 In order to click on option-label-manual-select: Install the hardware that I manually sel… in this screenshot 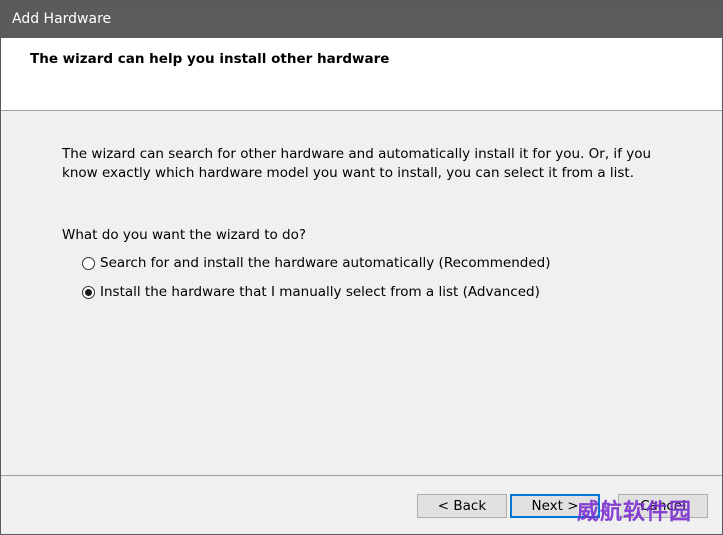, I will do `click(320, 292)`.